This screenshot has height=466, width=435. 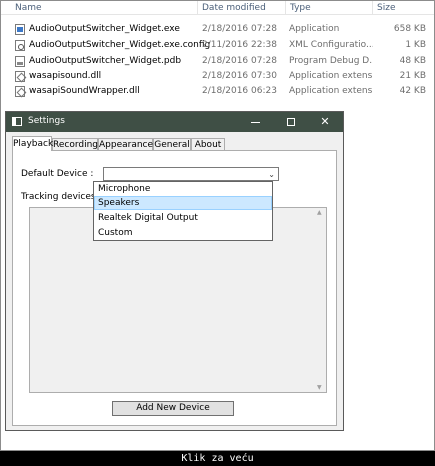 What do you see at coordinates (319, 387) in the screenshot?
I see `scroll-down-icon: ▼` at bounding box center [319, 387].